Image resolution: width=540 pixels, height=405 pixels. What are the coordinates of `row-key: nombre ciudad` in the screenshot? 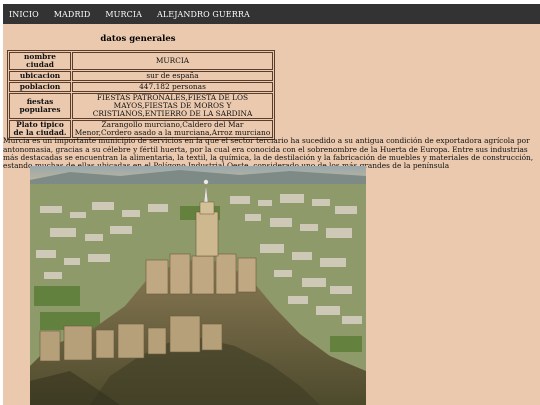 It's located at (40, 61).